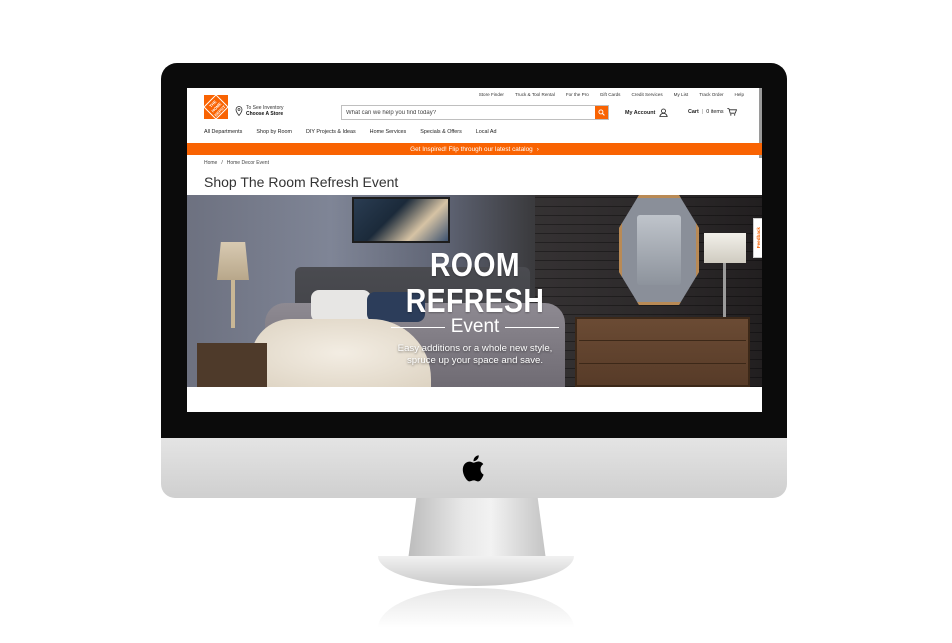 The height and width of the screenshot is (643, 952). I want to click on apple-logo-icon, so click(473, 468).